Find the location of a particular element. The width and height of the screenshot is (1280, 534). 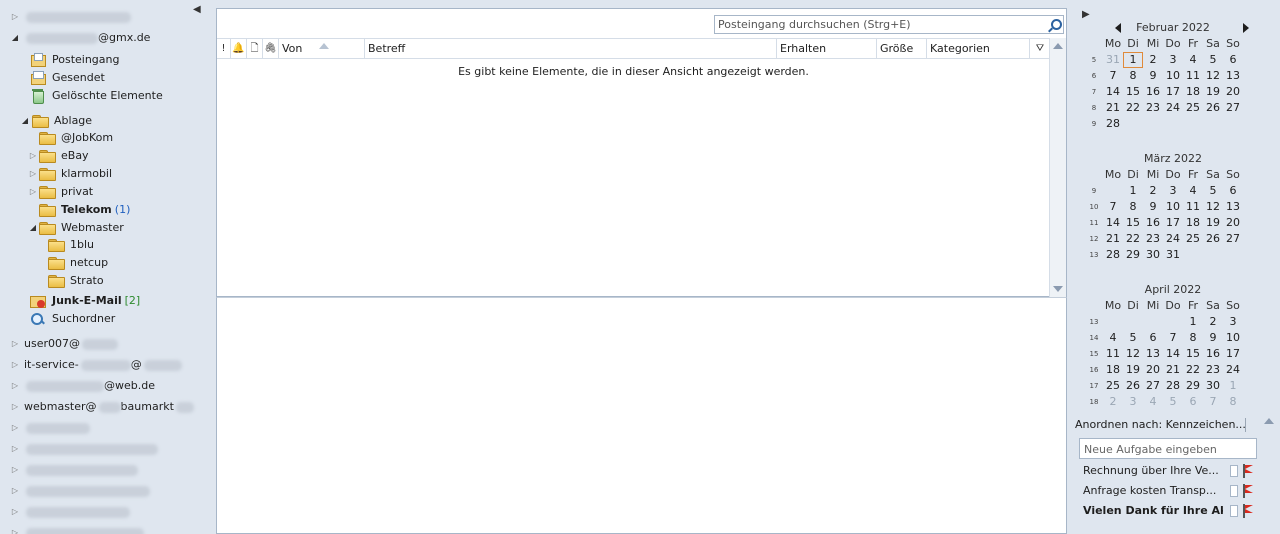

subject-column: Betreff is located at coordinates (571, 49).